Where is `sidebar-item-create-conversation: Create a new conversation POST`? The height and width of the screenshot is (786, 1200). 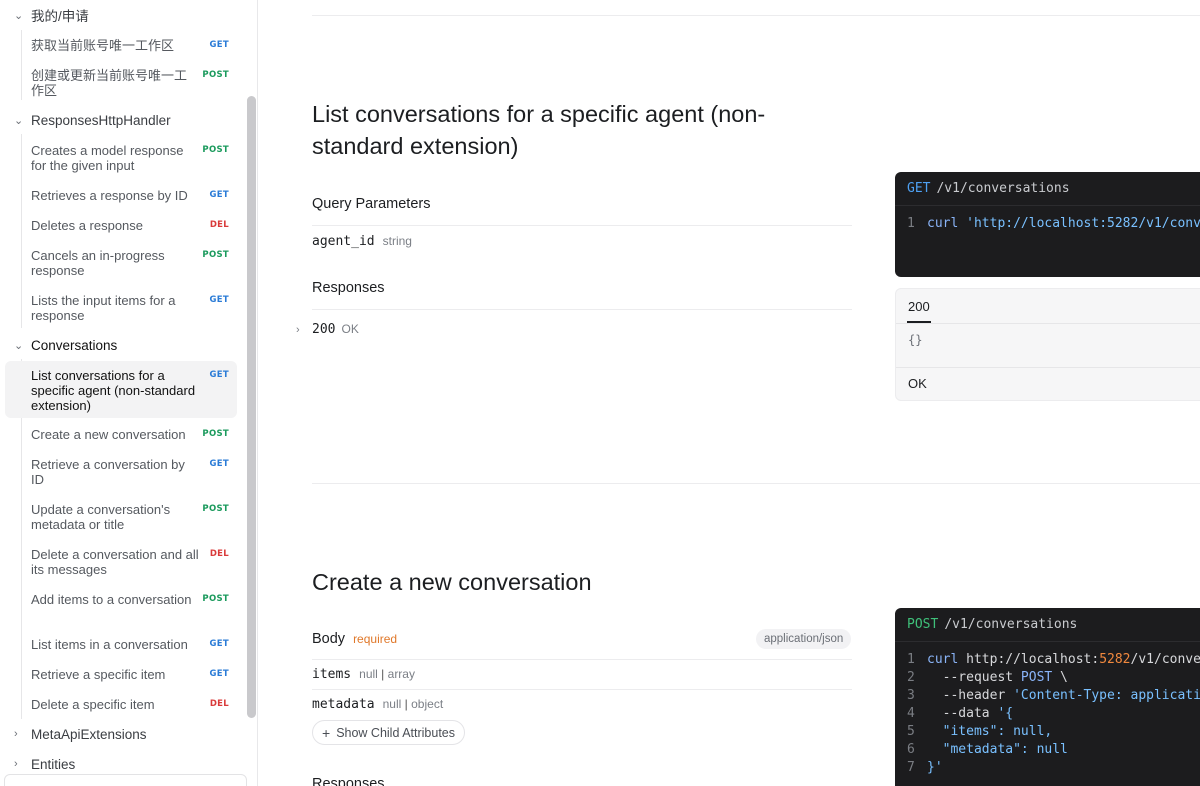 sidebar-item-create-conversation: Create a new conversation POST is located at coordinates (121, 435).